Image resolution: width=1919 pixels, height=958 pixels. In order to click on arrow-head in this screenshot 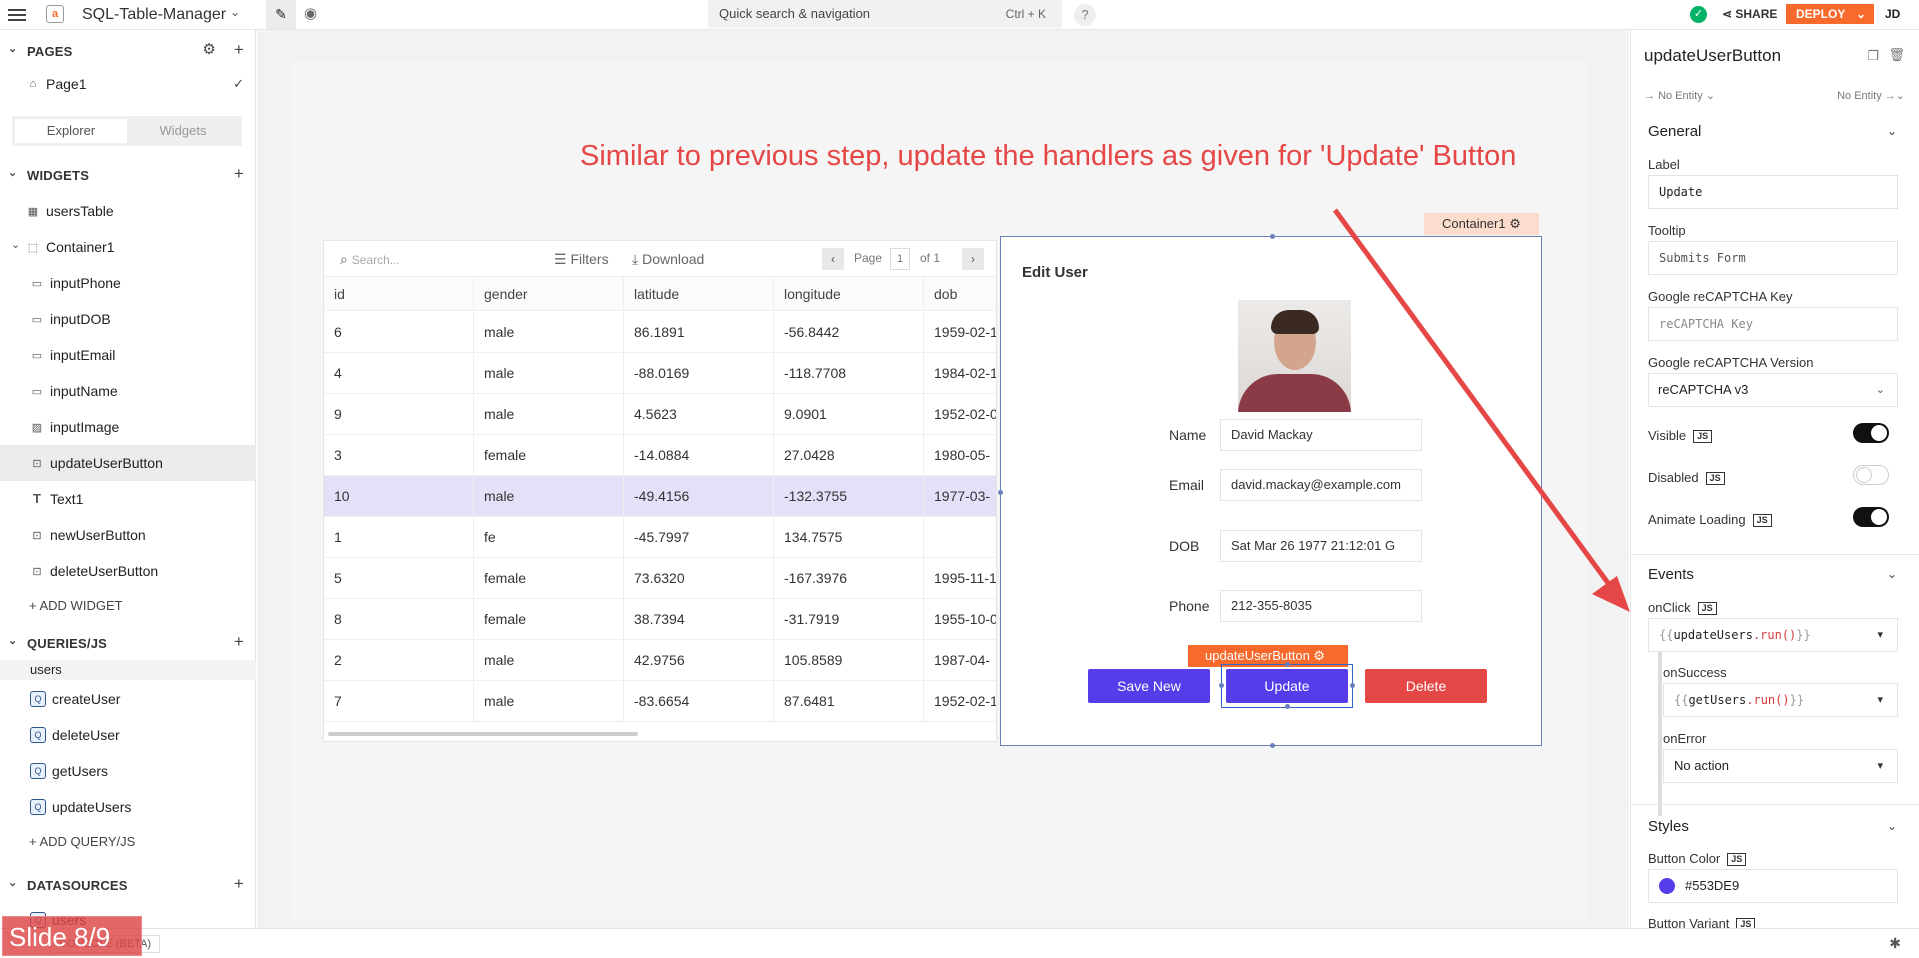, I will do `click(1611, 594)`.